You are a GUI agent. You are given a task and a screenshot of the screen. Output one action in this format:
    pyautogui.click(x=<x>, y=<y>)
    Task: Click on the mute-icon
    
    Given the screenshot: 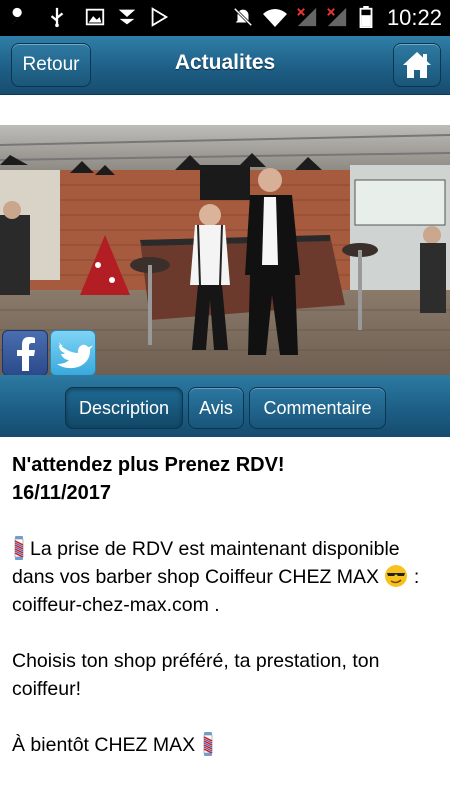 What is the action you would take?
    pyautogui.click(x=243, y=17)
    